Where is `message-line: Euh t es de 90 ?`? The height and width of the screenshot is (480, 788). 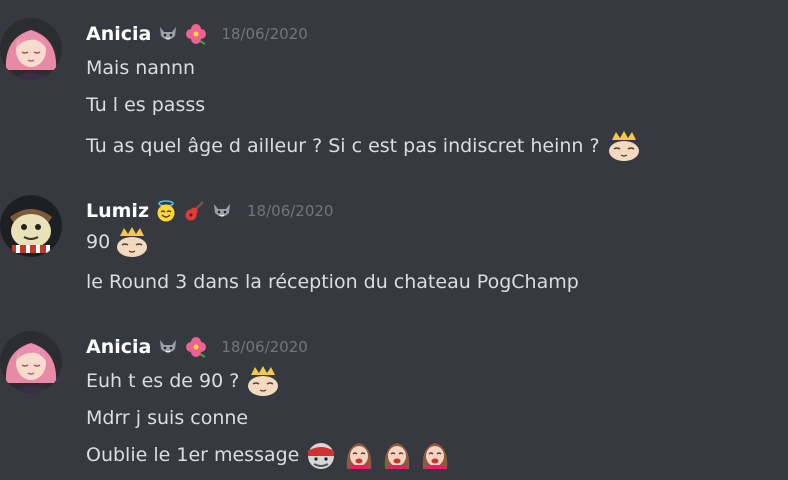 message-line: Euh t es de 90 ? is located at coordinates (183, 381).